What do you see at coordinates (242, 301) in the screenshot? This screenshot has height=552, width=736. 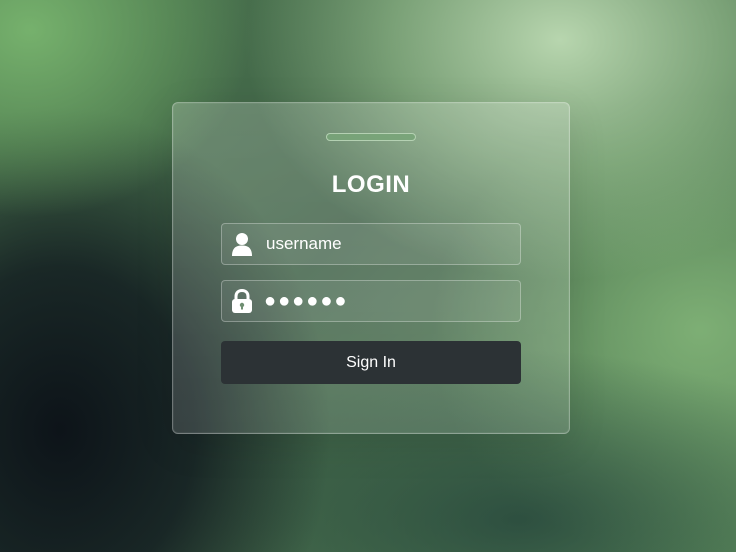 I see `lock-icon` at bounding box center [242, 301].